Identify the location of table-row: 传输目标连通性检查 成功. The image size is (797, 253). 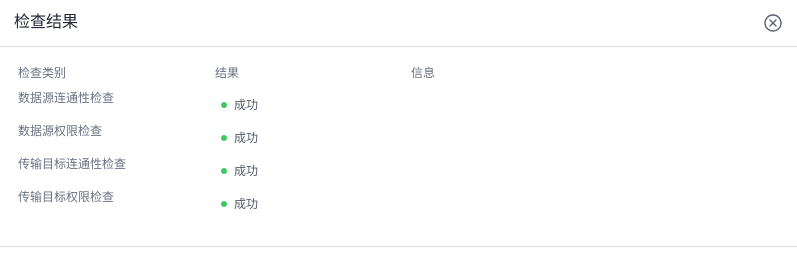
(398, 168).